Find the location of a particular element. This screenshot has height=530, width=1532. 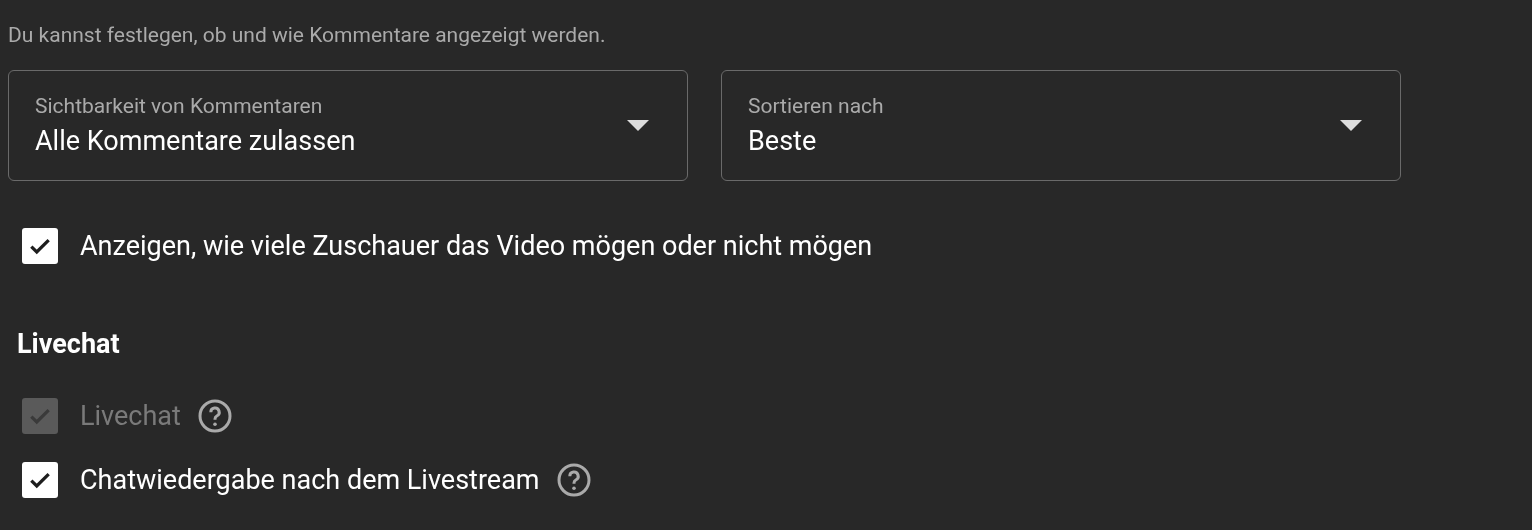

section-heading: Livechat is located at coordinates (68, 344).